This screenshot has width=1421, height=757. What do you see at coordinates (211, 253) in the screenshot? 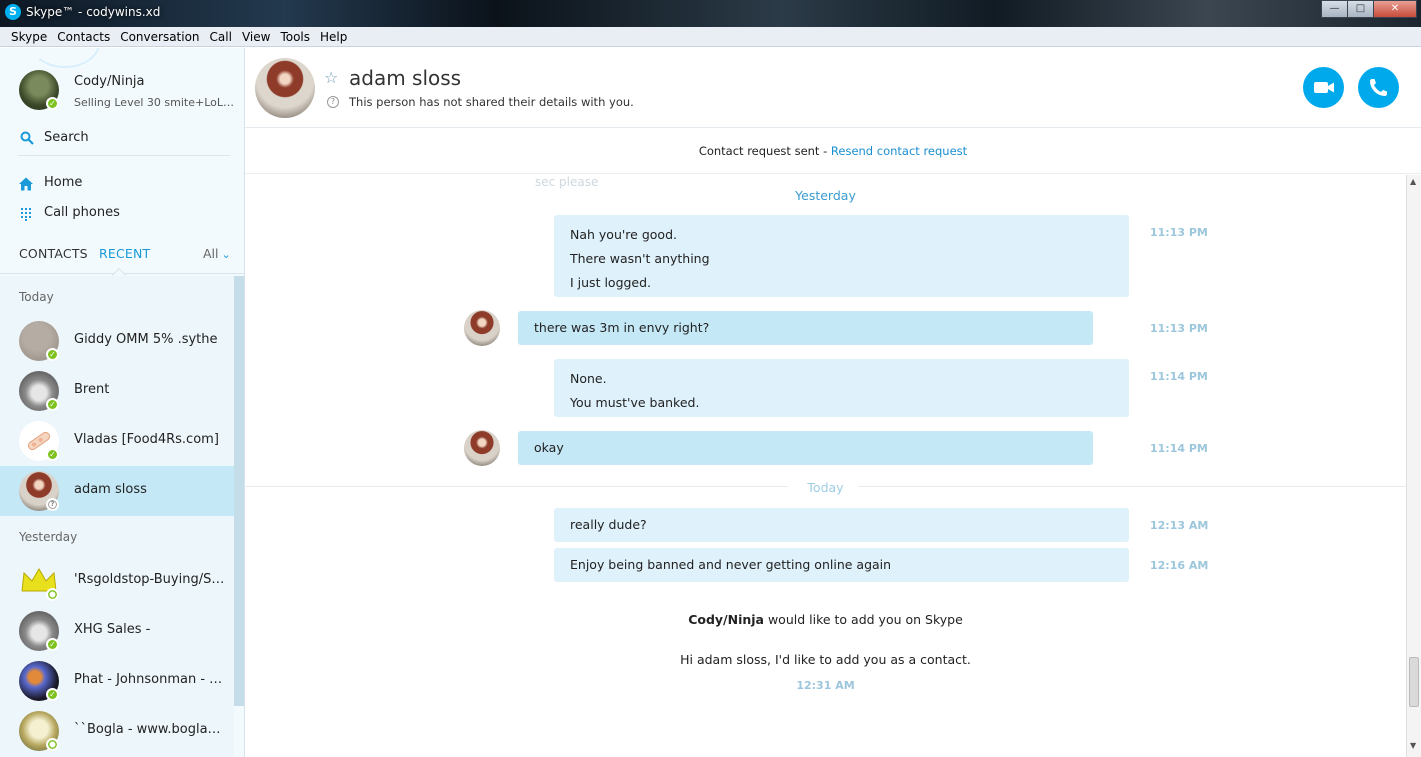
I see `filter-label: All` at bounding box center [211, 253].